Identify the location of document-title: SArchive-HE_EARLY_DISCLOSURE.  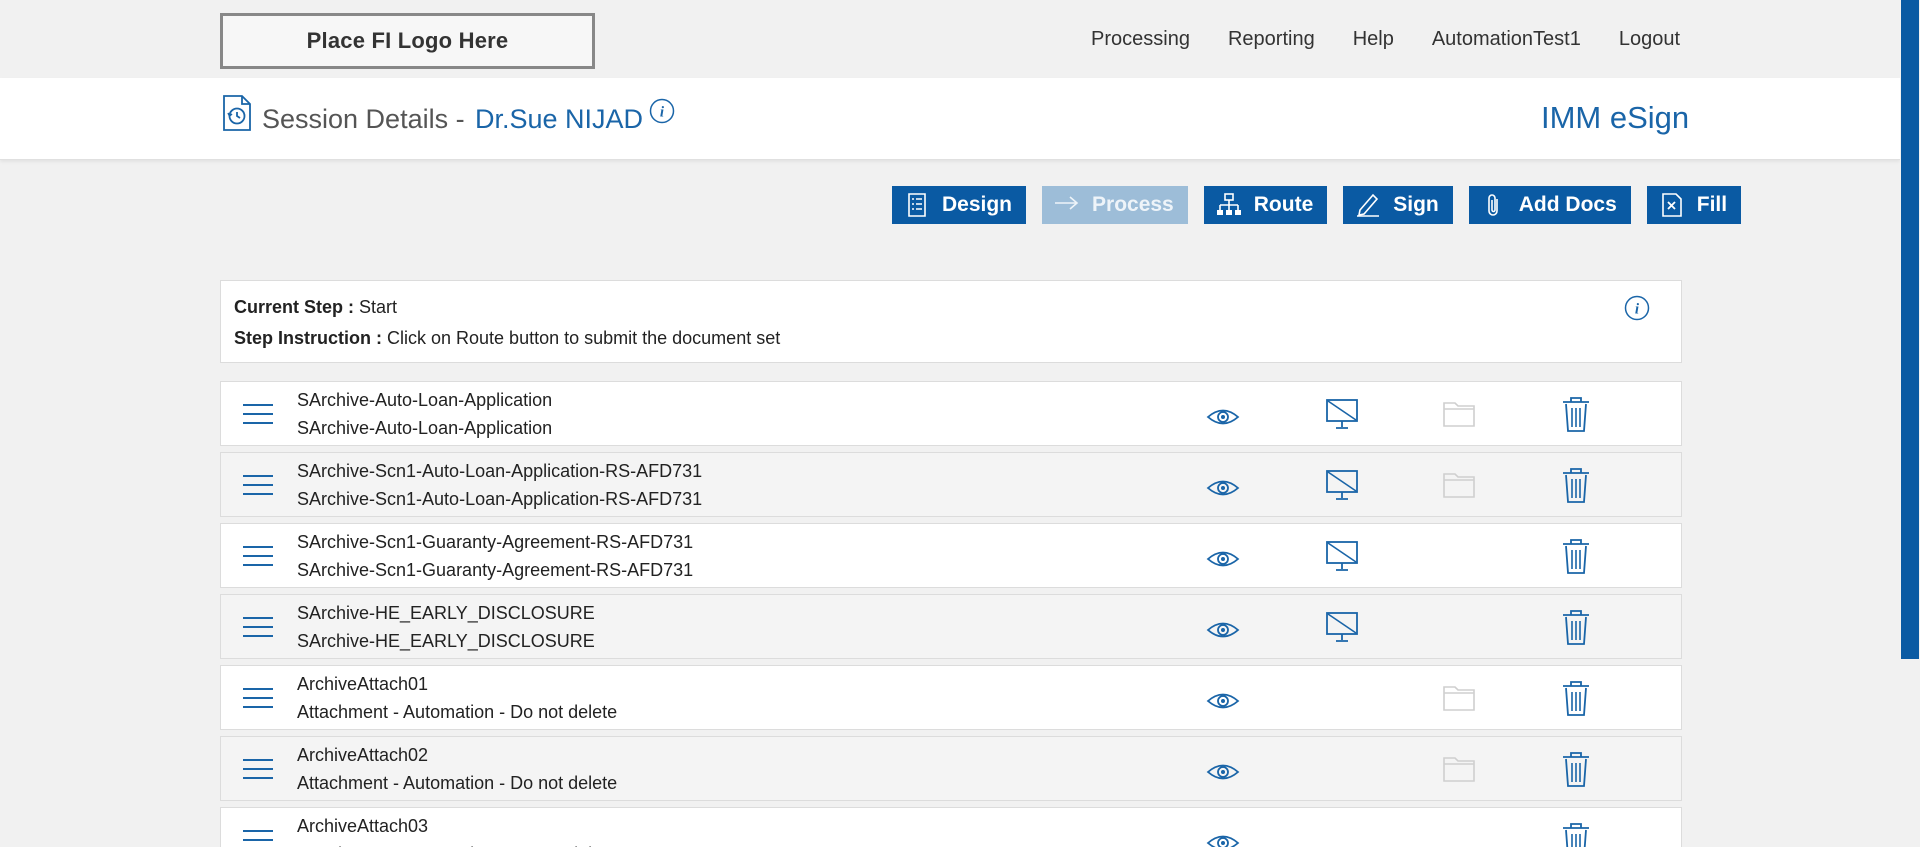
(446, 613).